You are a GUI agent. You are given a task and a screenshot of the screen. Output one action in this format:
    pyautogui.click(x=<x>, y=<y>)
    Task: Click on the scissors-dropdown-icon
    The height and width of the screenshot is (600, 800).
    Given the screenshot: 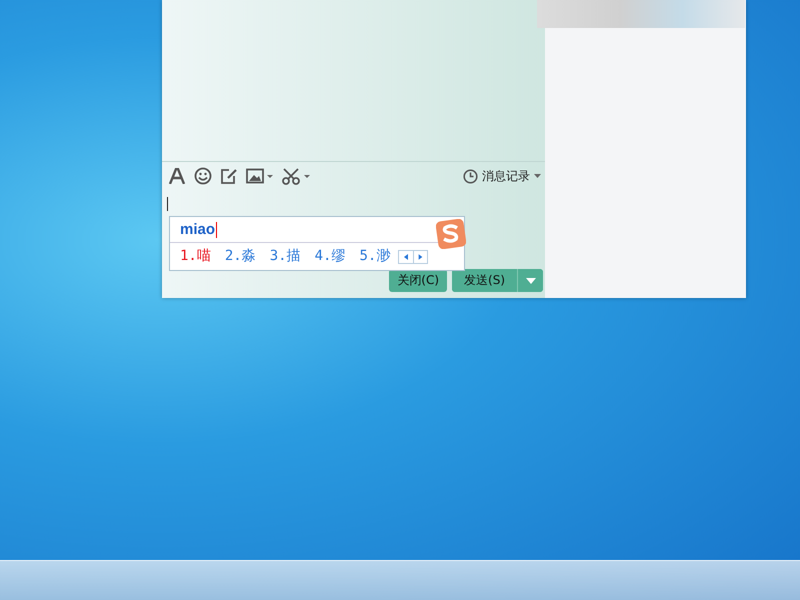 What is the action you would take?
    pyautogui.click(x=297, y=176)
    